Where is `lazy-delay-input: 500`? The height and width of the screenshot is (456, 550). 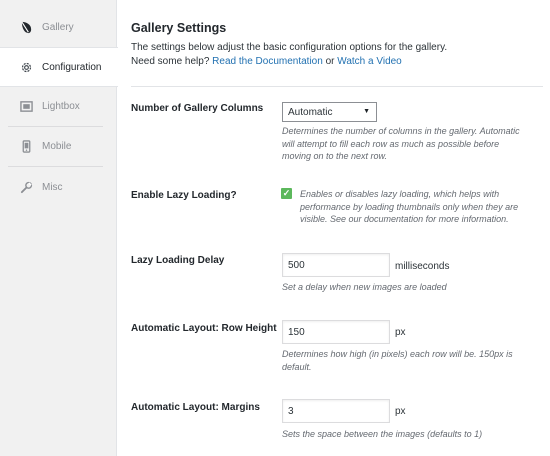 lazy-delay-input: 500 is located at coordinates (336, 265).